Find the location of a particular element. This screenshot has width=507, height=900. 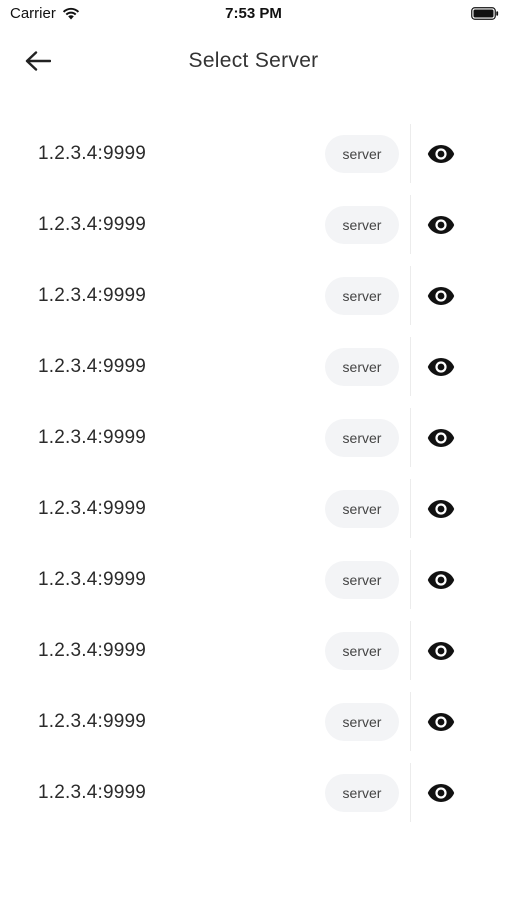

app-header: Select Server is located at coordinates (253, 62).